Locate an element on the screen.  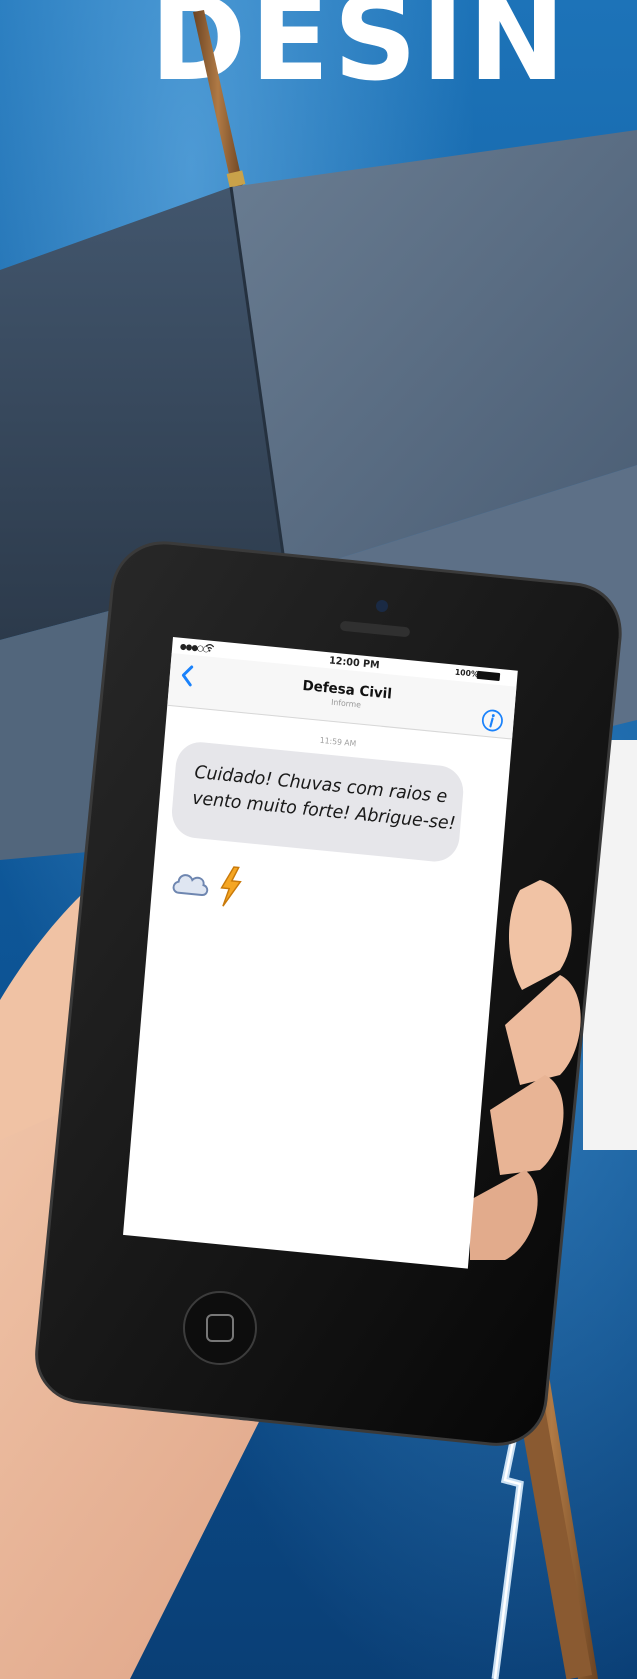
wifi-icon is located at coordinates (210, 648).